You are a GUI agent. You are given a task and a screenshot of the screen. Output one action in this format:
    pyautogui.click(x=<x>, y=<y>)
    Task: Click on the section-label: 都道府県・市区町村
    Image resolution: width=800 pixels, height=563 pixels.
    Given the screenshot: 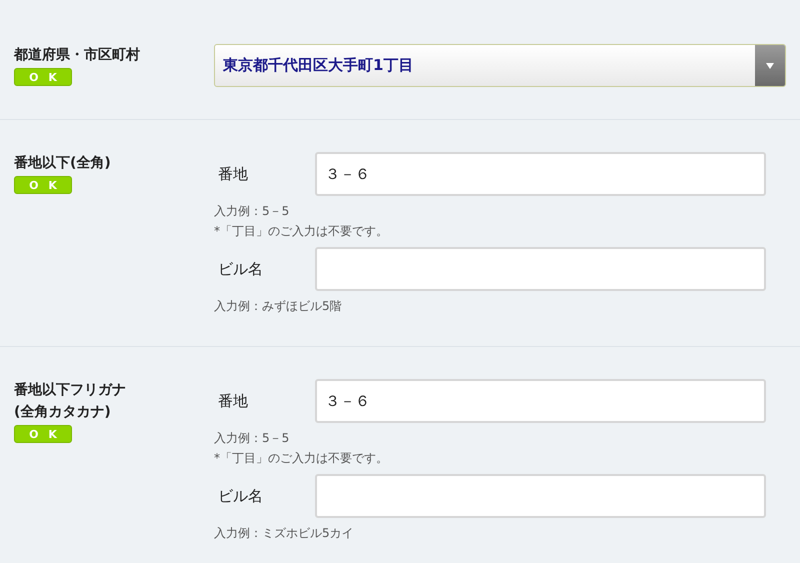 What is the action you would take?
    pyautogui.click(x=77, y=55)
    